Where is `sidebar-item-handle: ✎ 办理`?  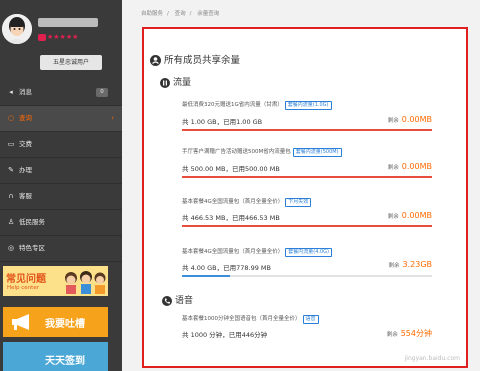 sidebar-item-handle: ✎ 办理 is located at coordinates (61, 171).